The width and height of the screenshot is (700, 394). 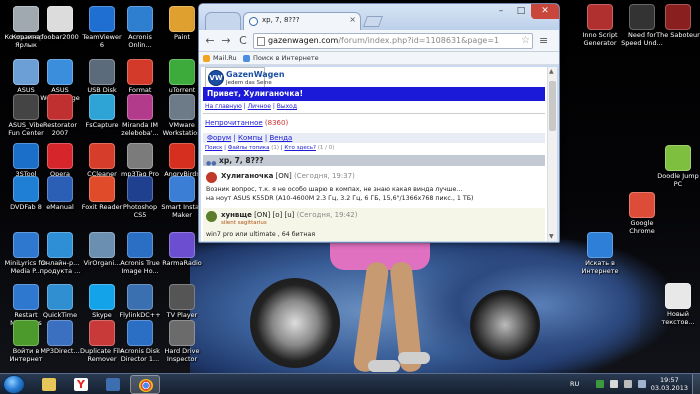 I want to click on crumb-windows: Венда, so click(x=280, y=138).